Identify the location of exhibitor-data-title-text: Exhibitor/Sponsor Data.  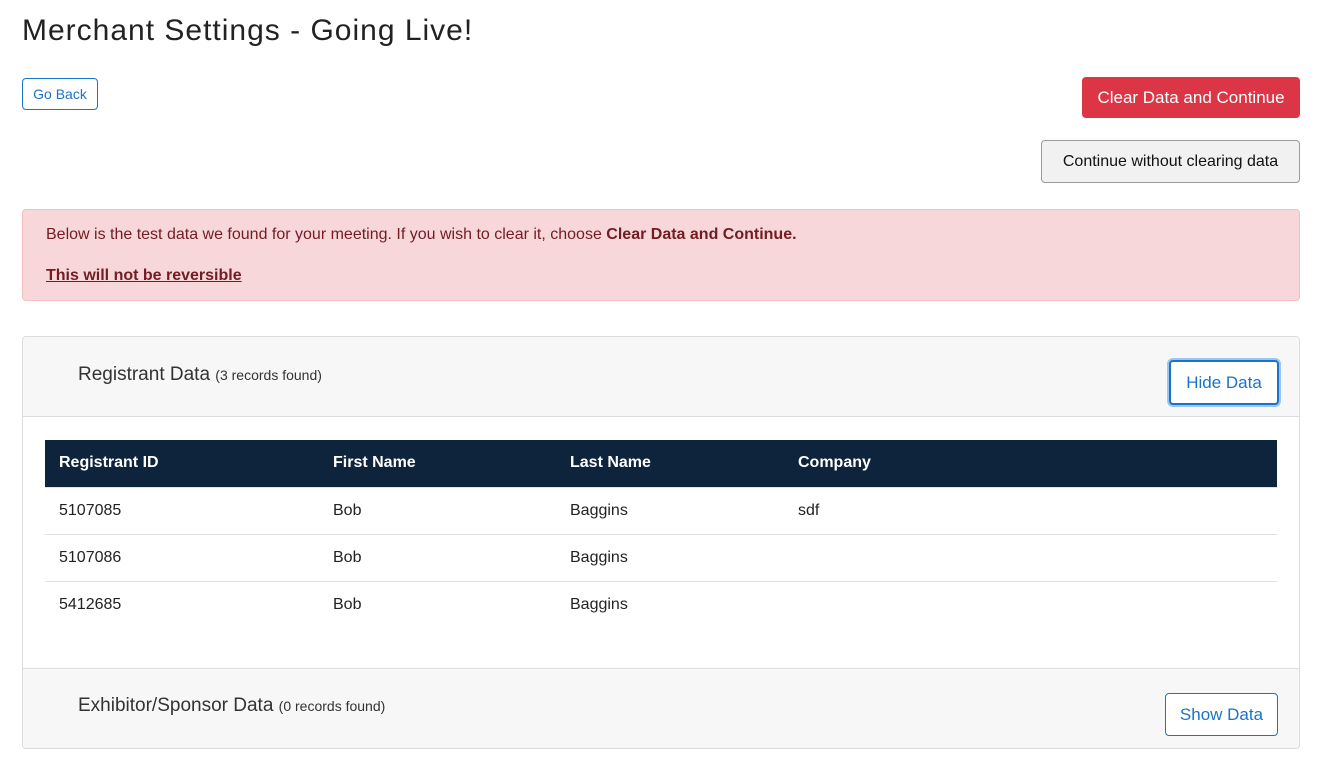
(176, 705).